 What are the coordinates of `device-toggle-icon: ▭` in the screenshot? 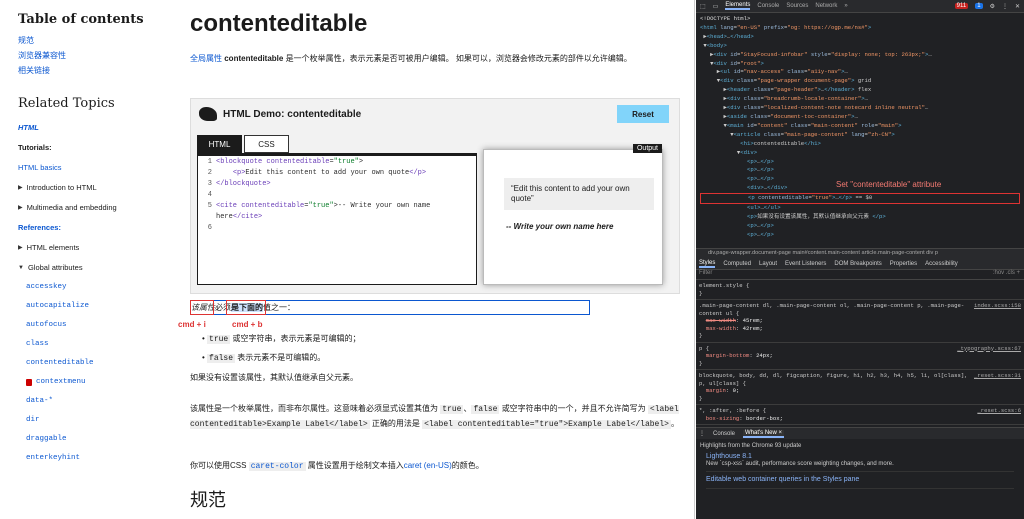 It's located at (716, 6).